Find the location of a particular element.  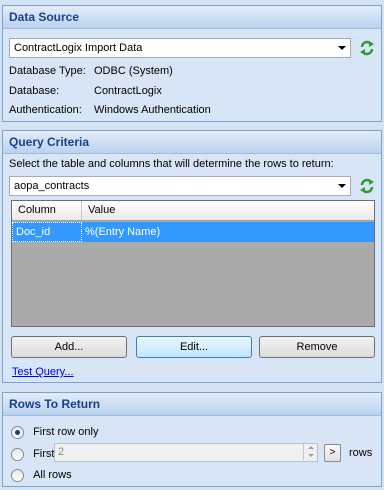

database-type-label: Database Type: is located at coordinates (47, 71).